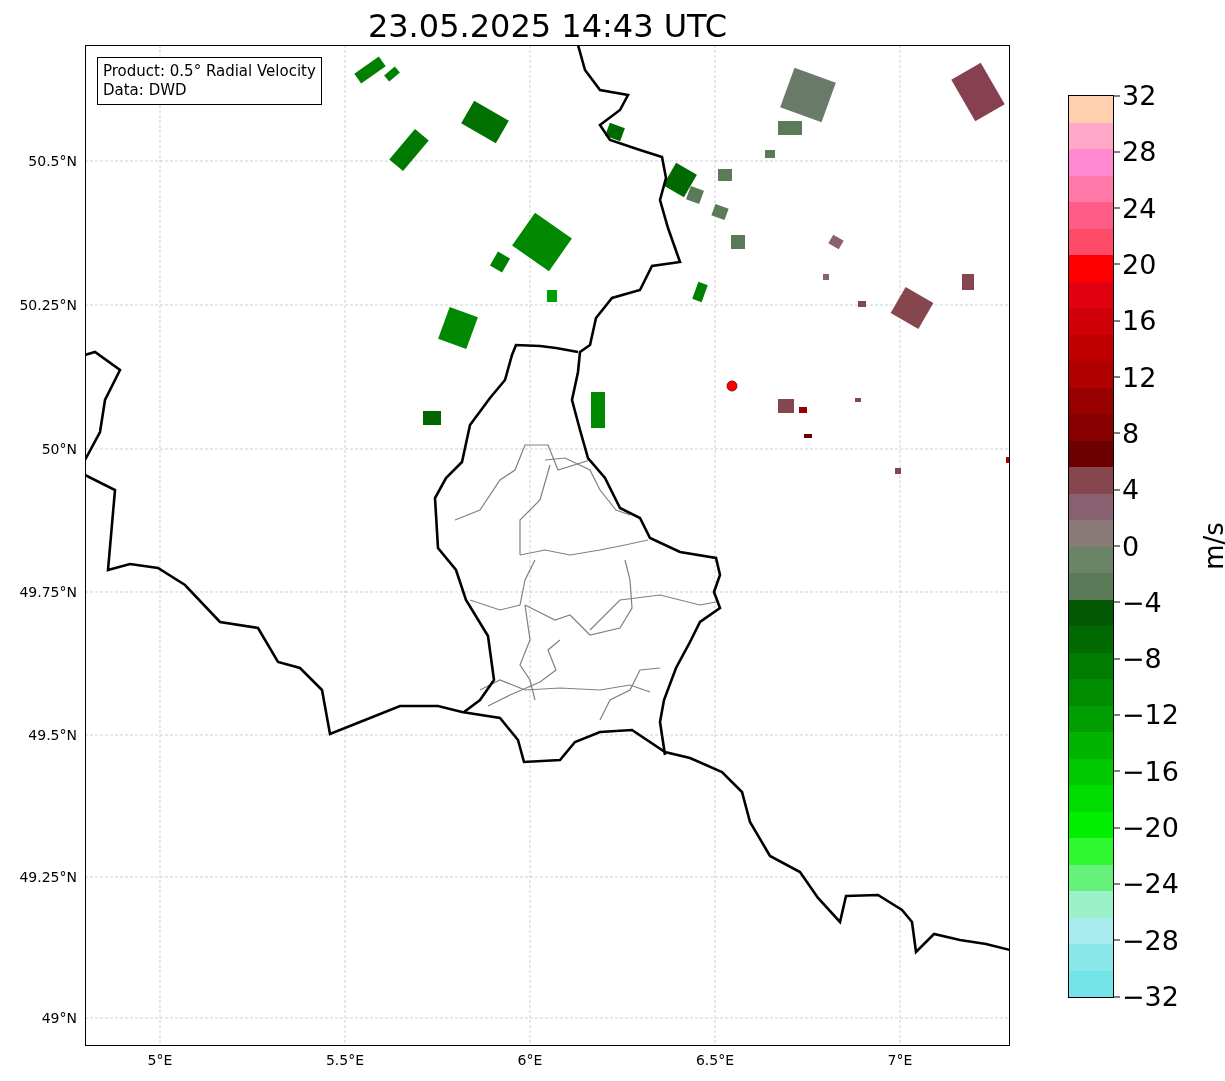 This screenshot has height=1081, width=1225. Describe the element at coordinates (1146, 827) in the screenshot. I see `colorbar-tick-label: −20` at that location.